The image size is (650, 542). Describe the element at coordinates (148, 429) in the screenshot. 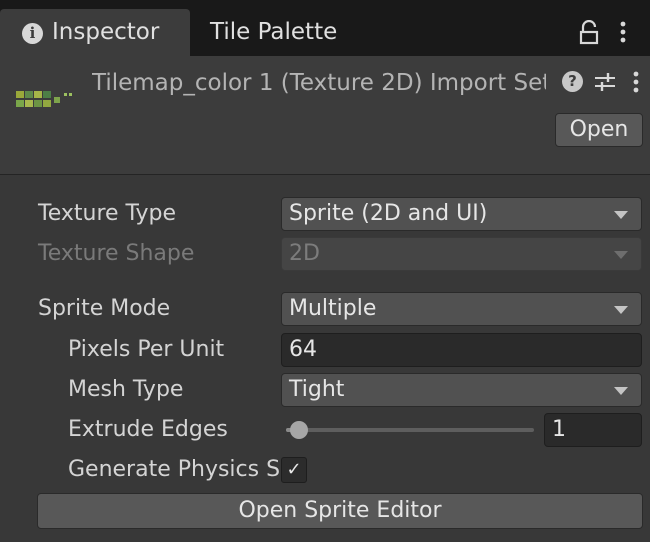

I see `extrude-edges-label: Extrude Edges` at that location.